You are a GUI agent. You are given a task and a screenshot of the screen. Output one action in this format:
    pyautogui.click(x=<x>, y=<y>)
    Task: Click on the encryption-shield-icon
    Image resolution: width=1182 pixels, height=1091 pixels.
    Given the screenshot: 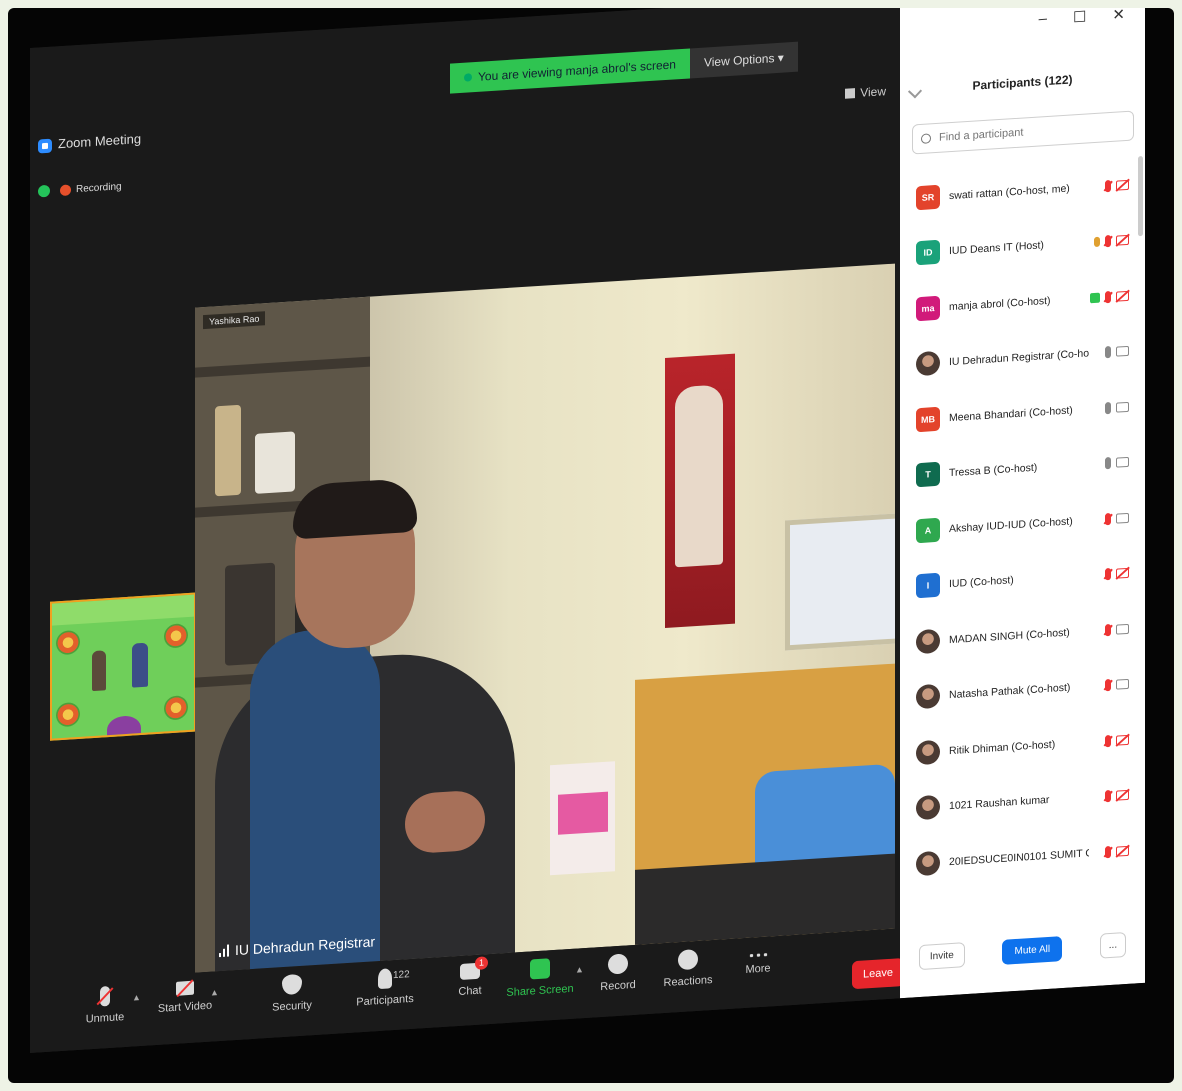 What is the action you would take?
    pyautogui.click(x=44, y=191)
    